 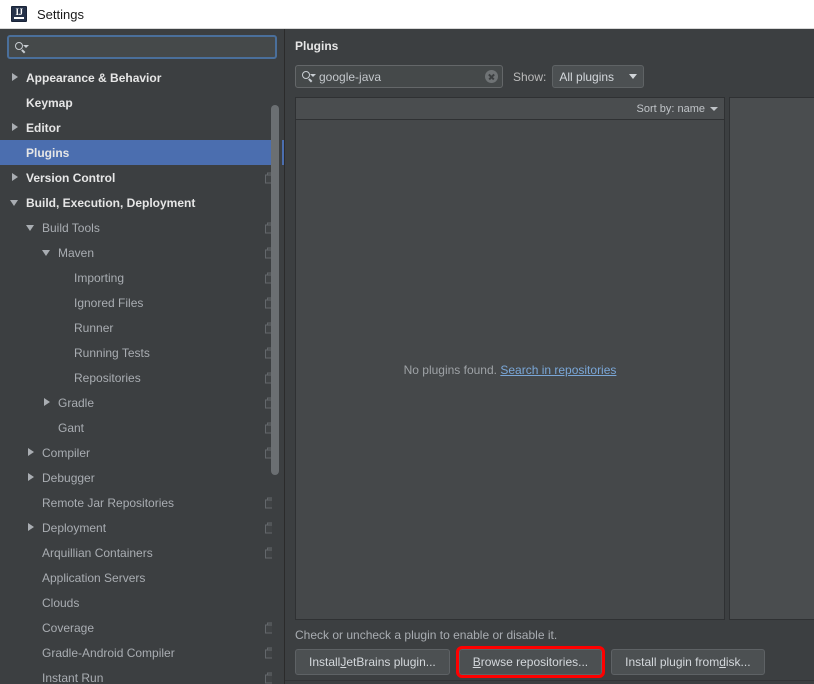 I want to click on sidebar-item-label: Coverage, so click(x=68, y=627).